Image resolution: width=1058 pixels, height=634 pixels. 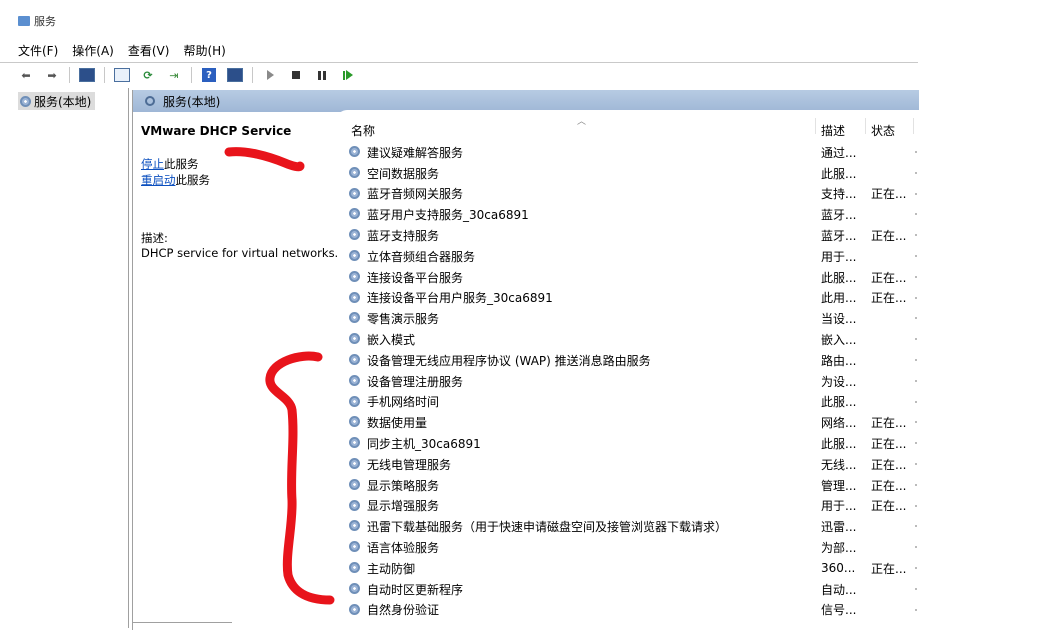 I want to click on stop-service-icon, so click(x=296, y=75).